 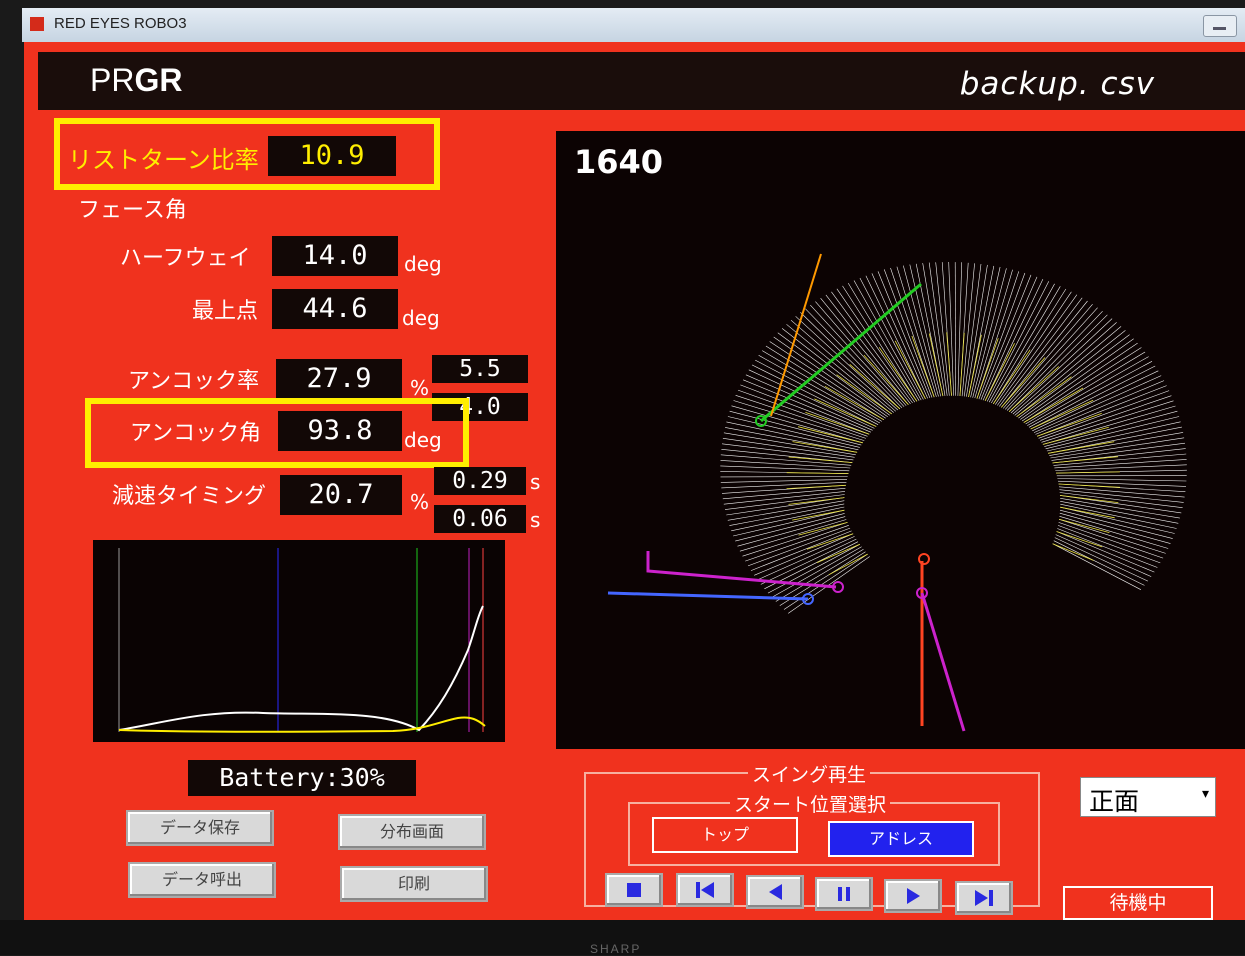 What do you see at coordinates (633, 25) in the screenshot?
I see `window-titlebar: RED EYES ROBO3` at bounding box center [633, 25].